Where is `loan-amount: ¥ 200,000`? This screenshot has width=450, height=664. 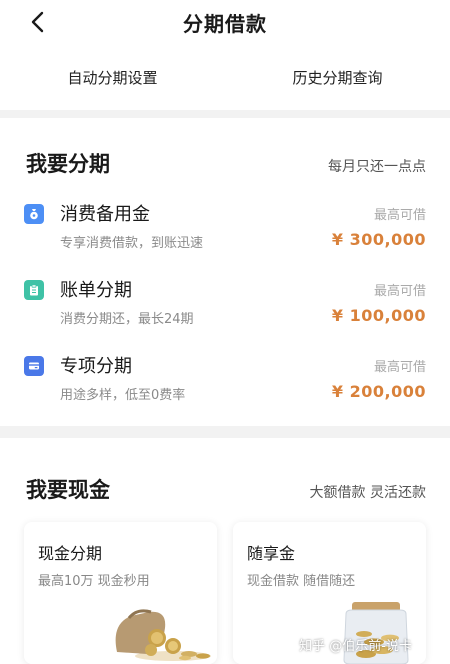
loan-amount: ¥ 200,000 is located at coordinates (378, 391).